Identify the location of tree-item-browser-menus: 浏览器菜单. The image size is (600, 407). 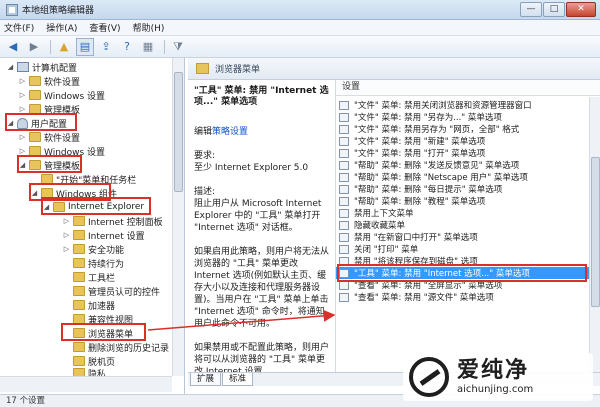
(97, 333).